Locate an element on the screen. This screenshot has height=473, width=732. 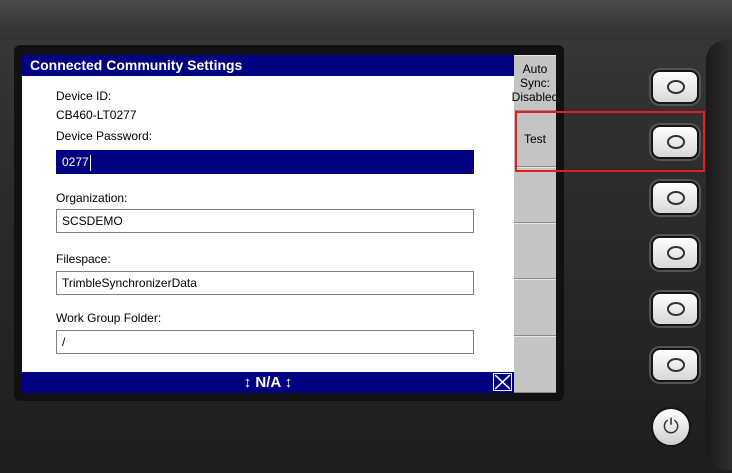
device-password-field: 0277 is located at coordinates (265, 162).